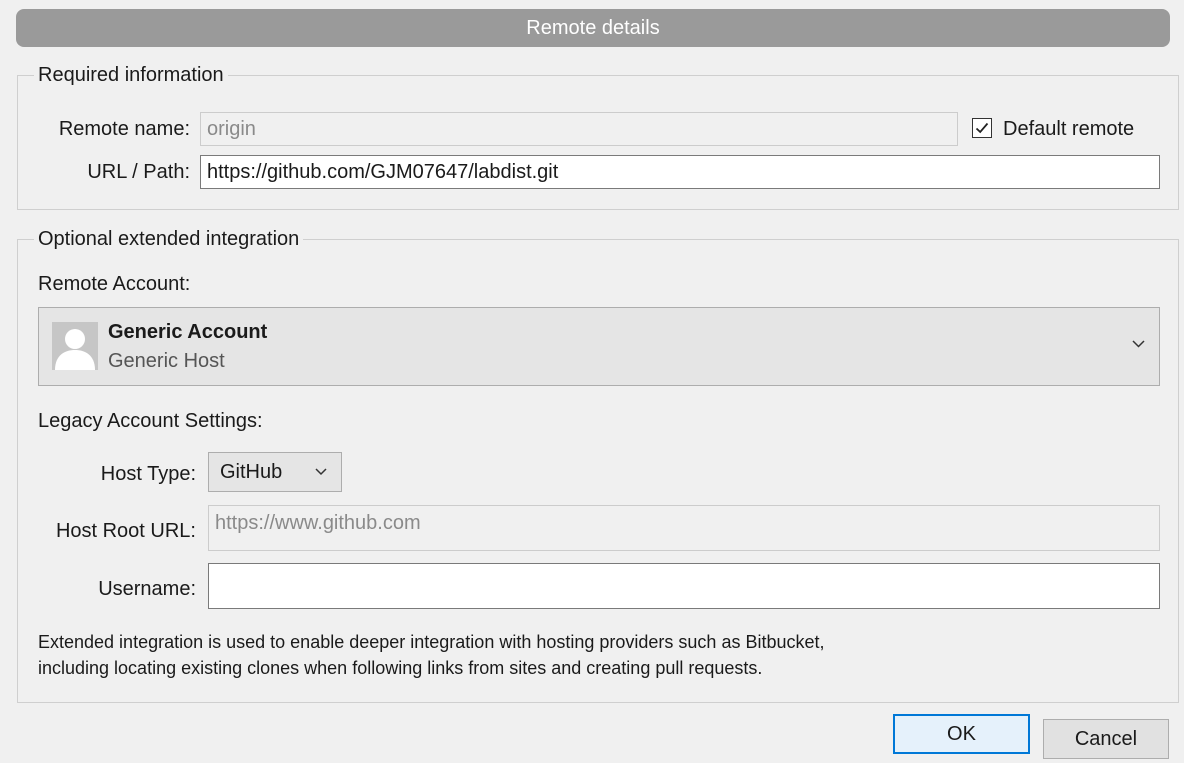 The image size is (1184, 763). I want to click on account-name: Generic Account, so click(188, 332).